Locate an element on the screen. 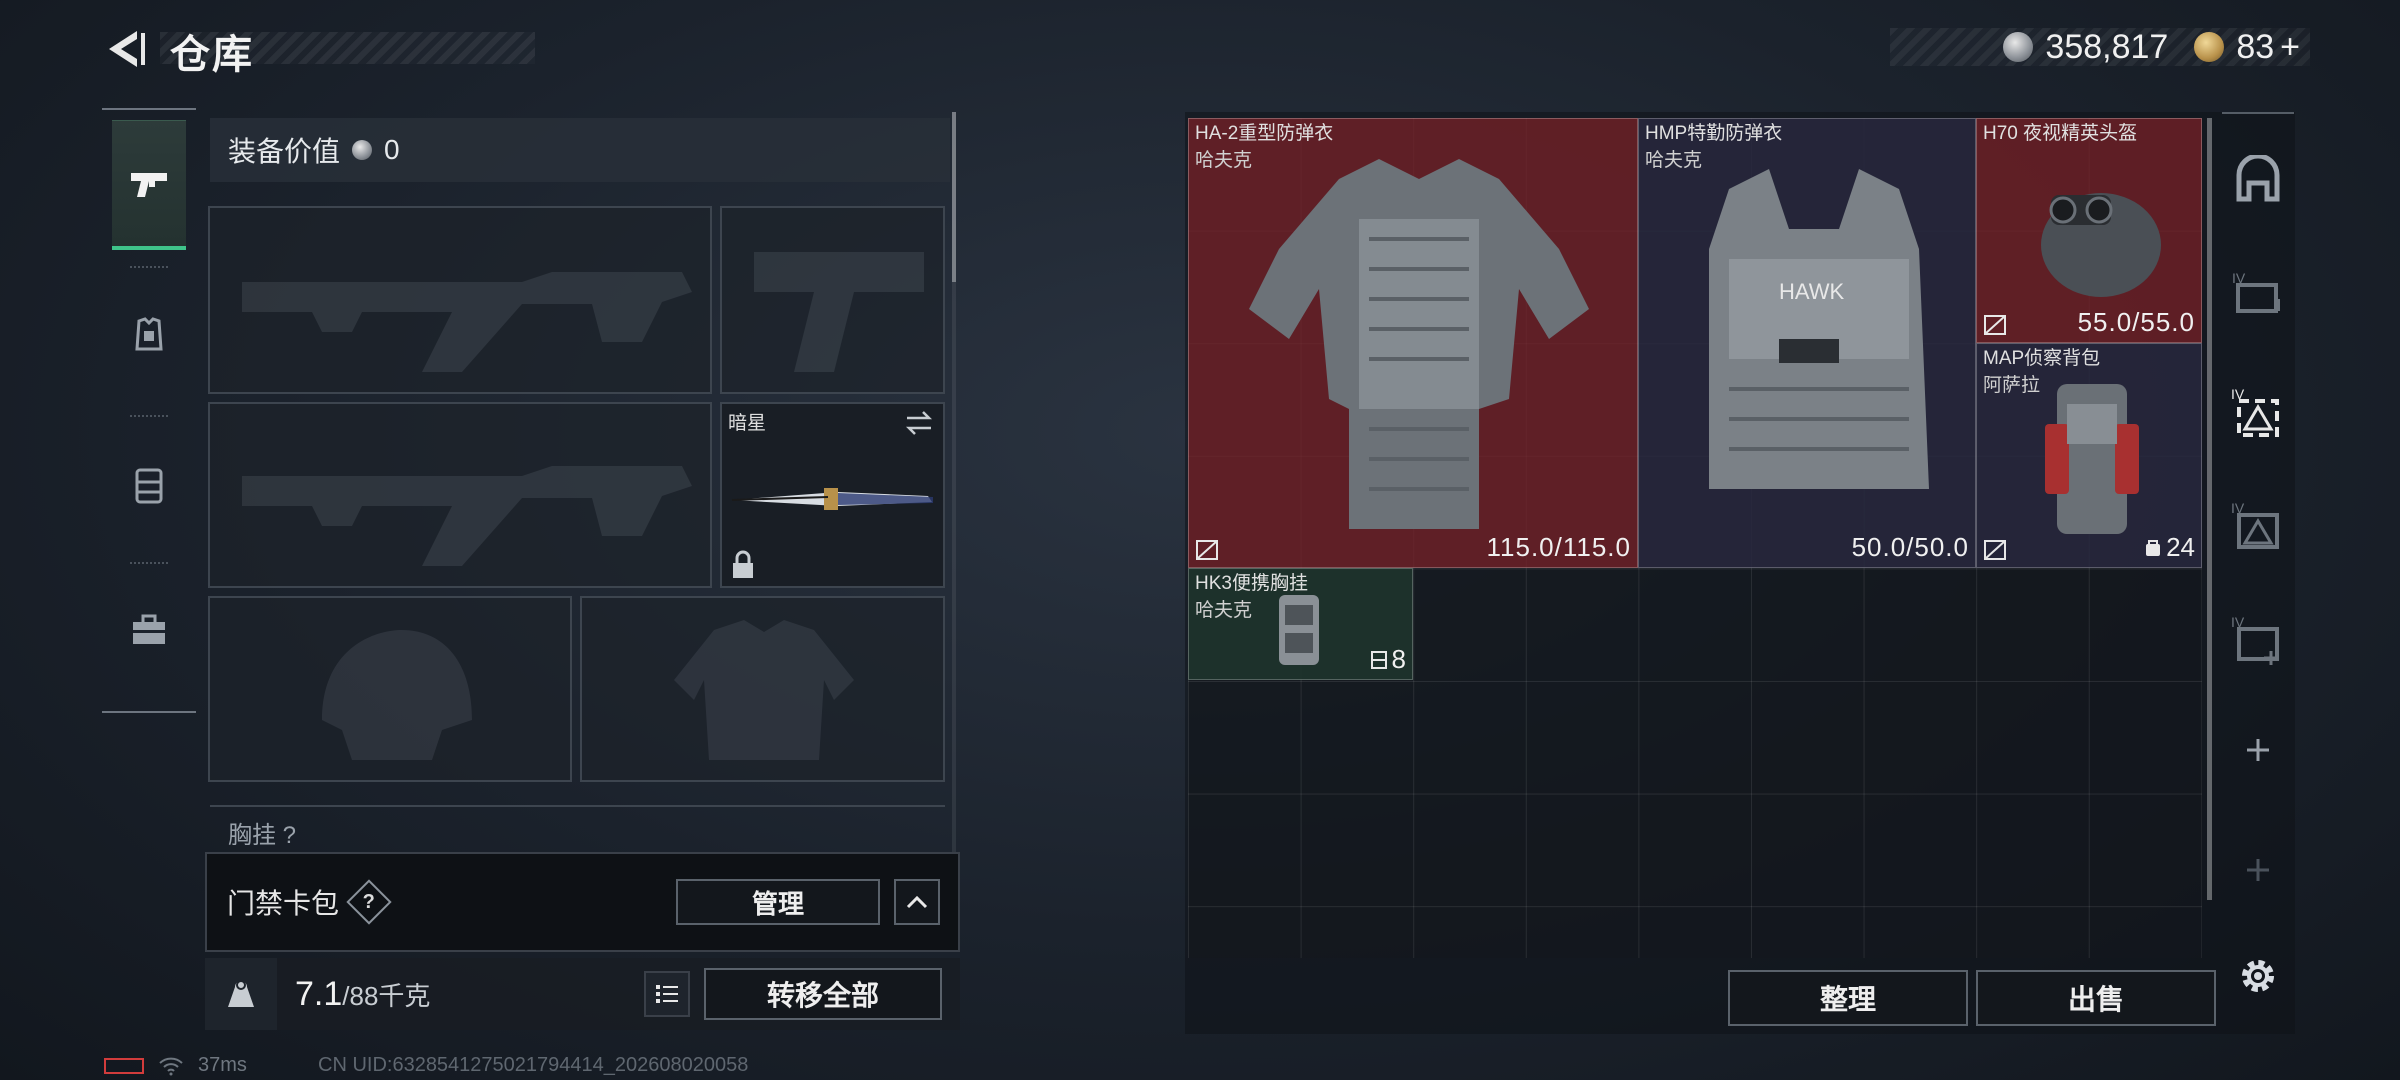  equip-value: 0 is located at coordinates (392, 149).